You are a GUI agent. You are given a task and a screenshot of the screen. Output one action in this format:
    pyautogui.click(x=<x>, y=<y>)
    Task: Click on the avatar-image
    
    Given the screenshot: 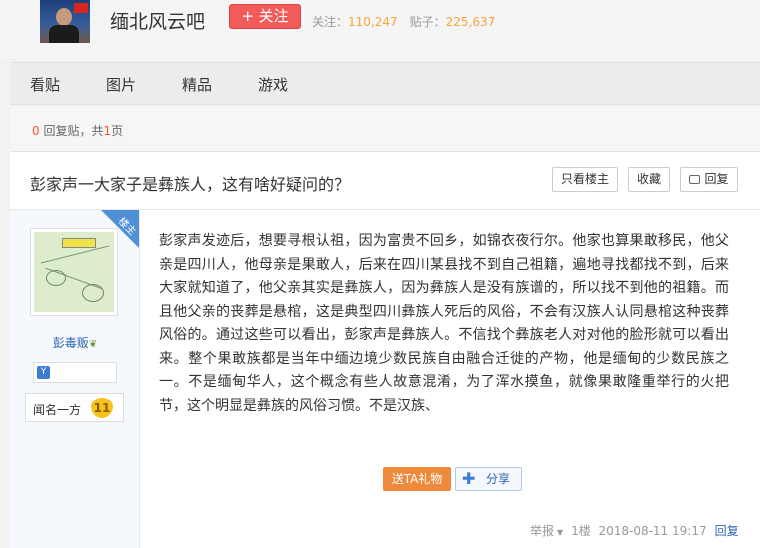 What is the action you would take?
    pyautogui.click(x=74, y=272)
    